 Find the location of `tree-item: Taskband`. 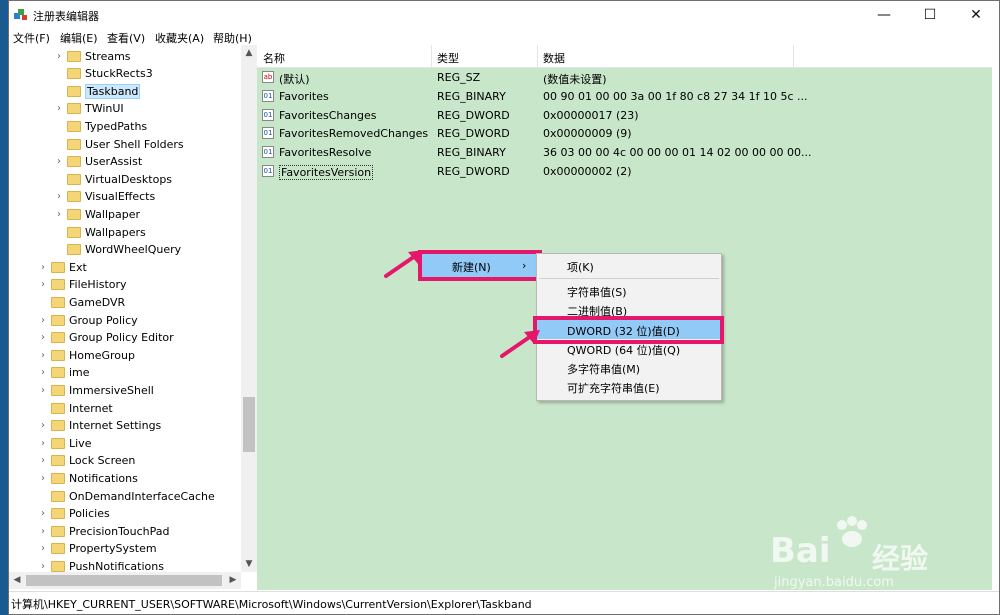

tree-item: Taskband is located at coordinates (97, 91).